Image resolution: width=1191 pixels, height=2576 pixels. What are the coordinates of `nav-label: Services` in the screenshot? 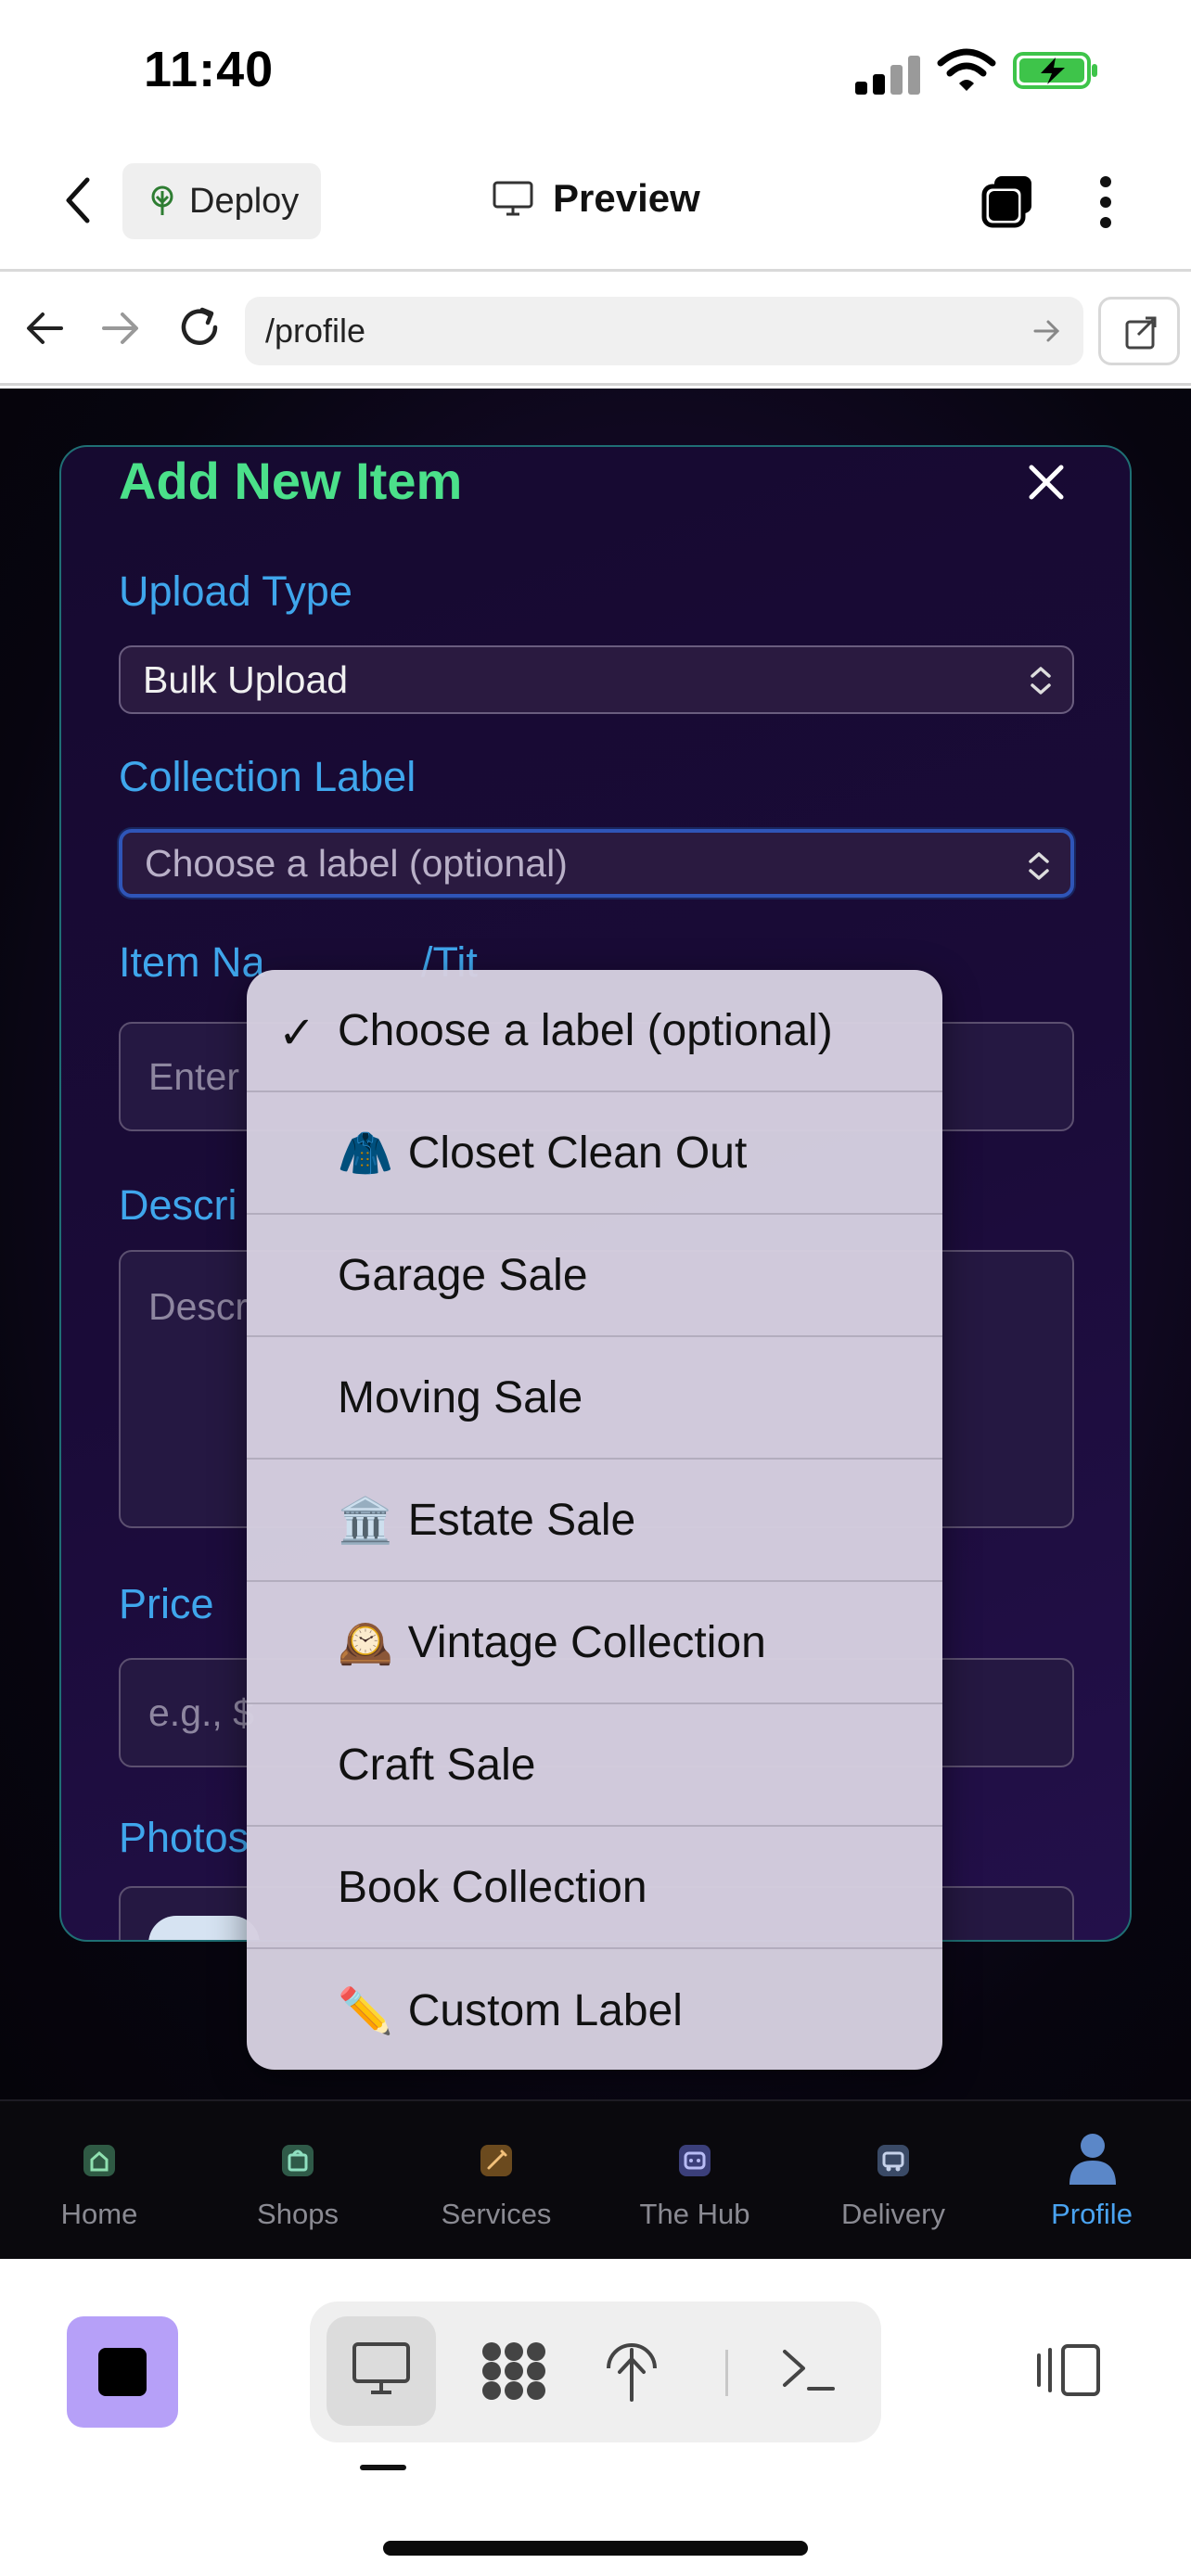 It's located at (497, 2214).